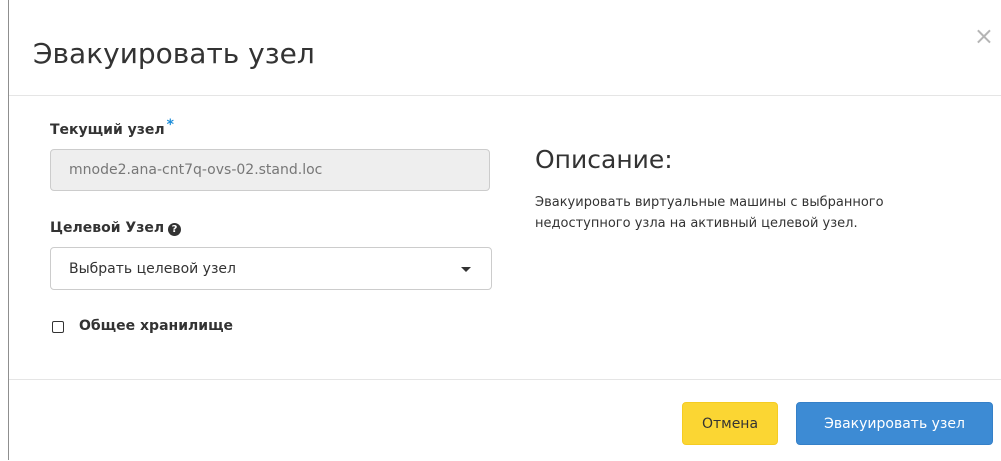 The height and width of the screenshot is (461, 1001). I want to click on required-marker: *, so click(170, 125).